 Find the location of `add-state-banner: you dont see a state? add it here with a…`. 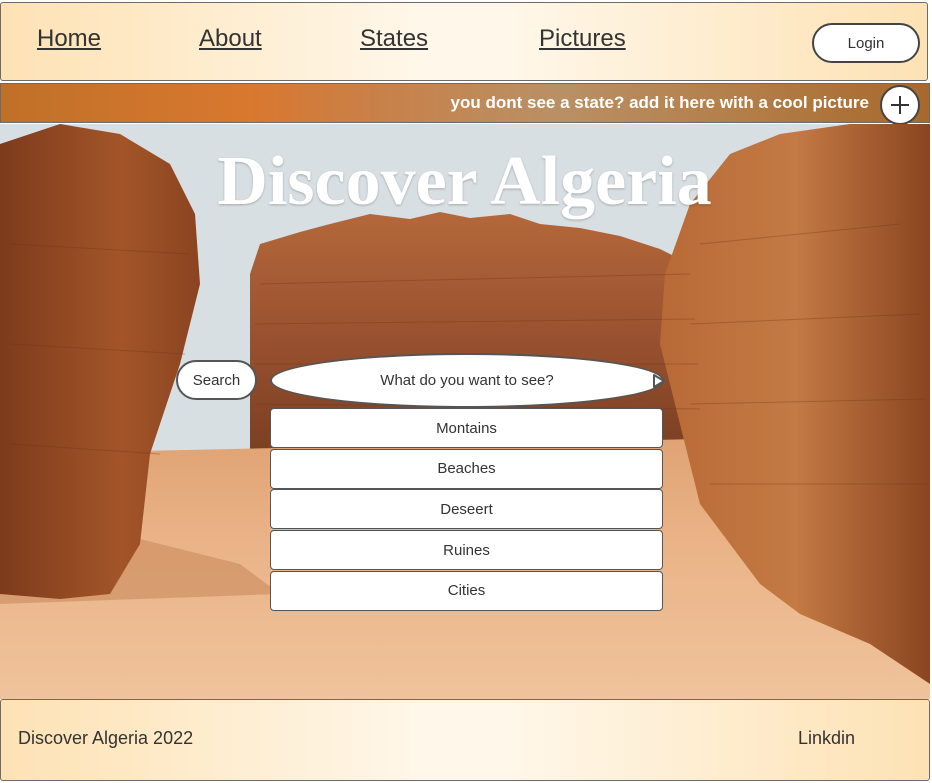

add-state-banner: you dont see a state? add it here with a… is located at coordinates (465, 104).